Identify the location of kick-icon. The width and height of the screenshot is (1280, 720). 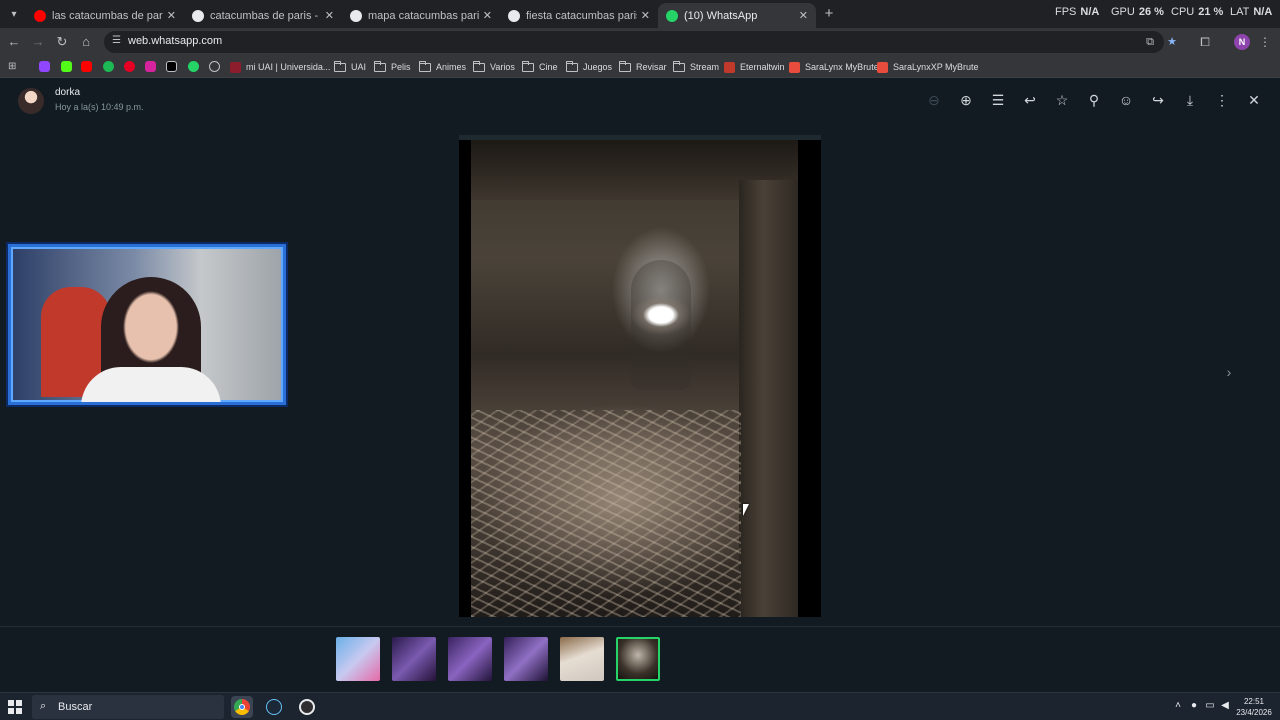
(66, 66).